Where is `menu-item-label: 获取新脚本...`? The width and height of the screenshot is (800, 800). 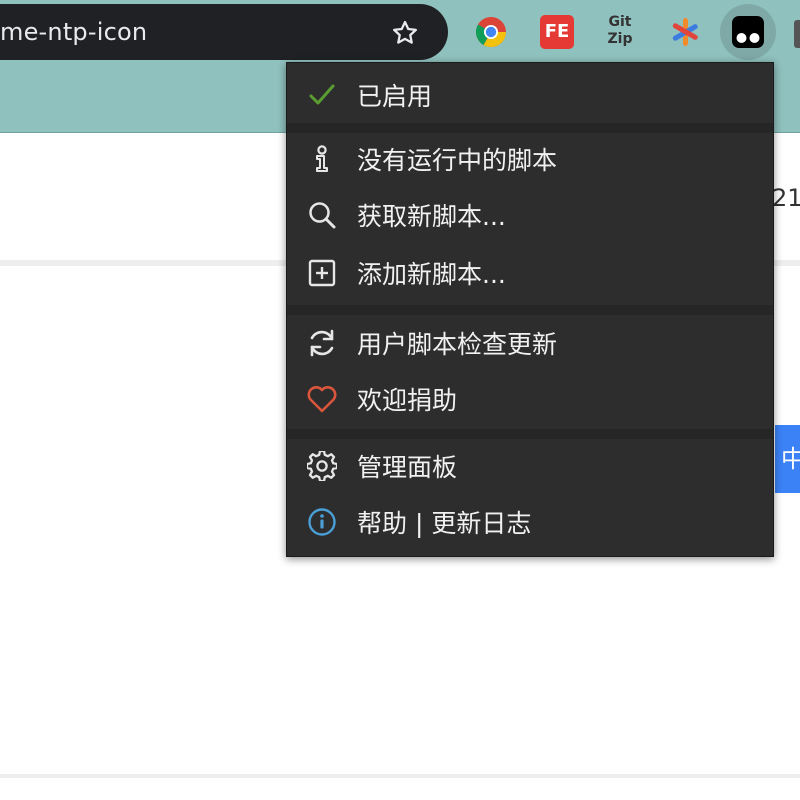 menu-item-label: 获取新脚本... is located at coordinates (431, 216).